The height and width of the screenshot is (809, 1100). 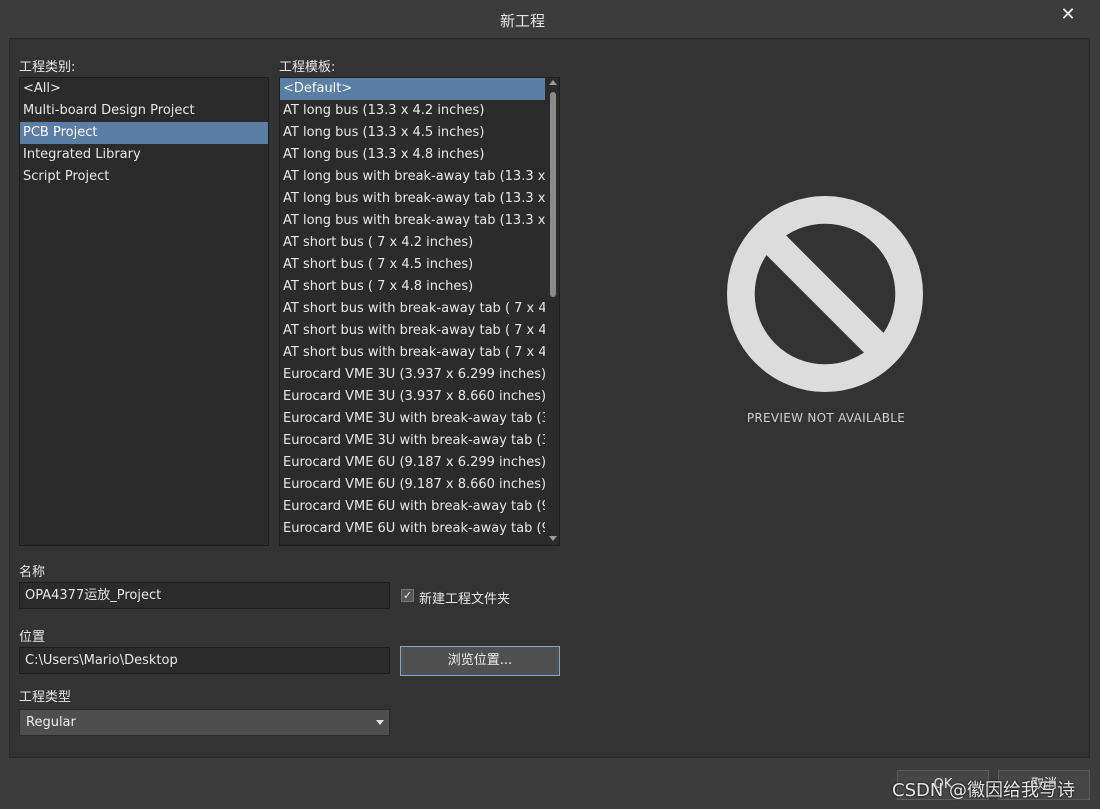 I want to click on category-item: Script Project, so click(x=144, y=177).